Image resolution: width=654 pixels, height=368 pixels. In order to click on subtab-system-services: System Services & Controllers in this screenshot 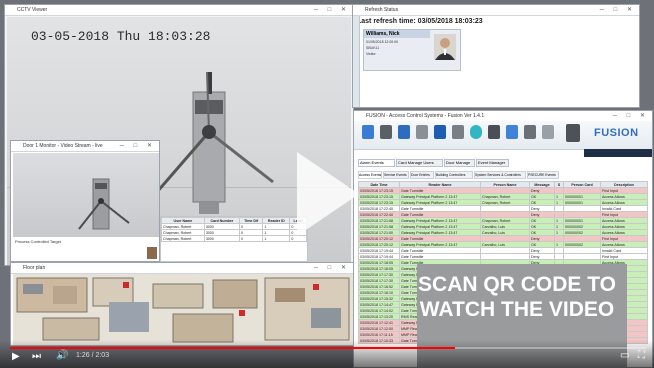, I will do `click(500, 175)`.